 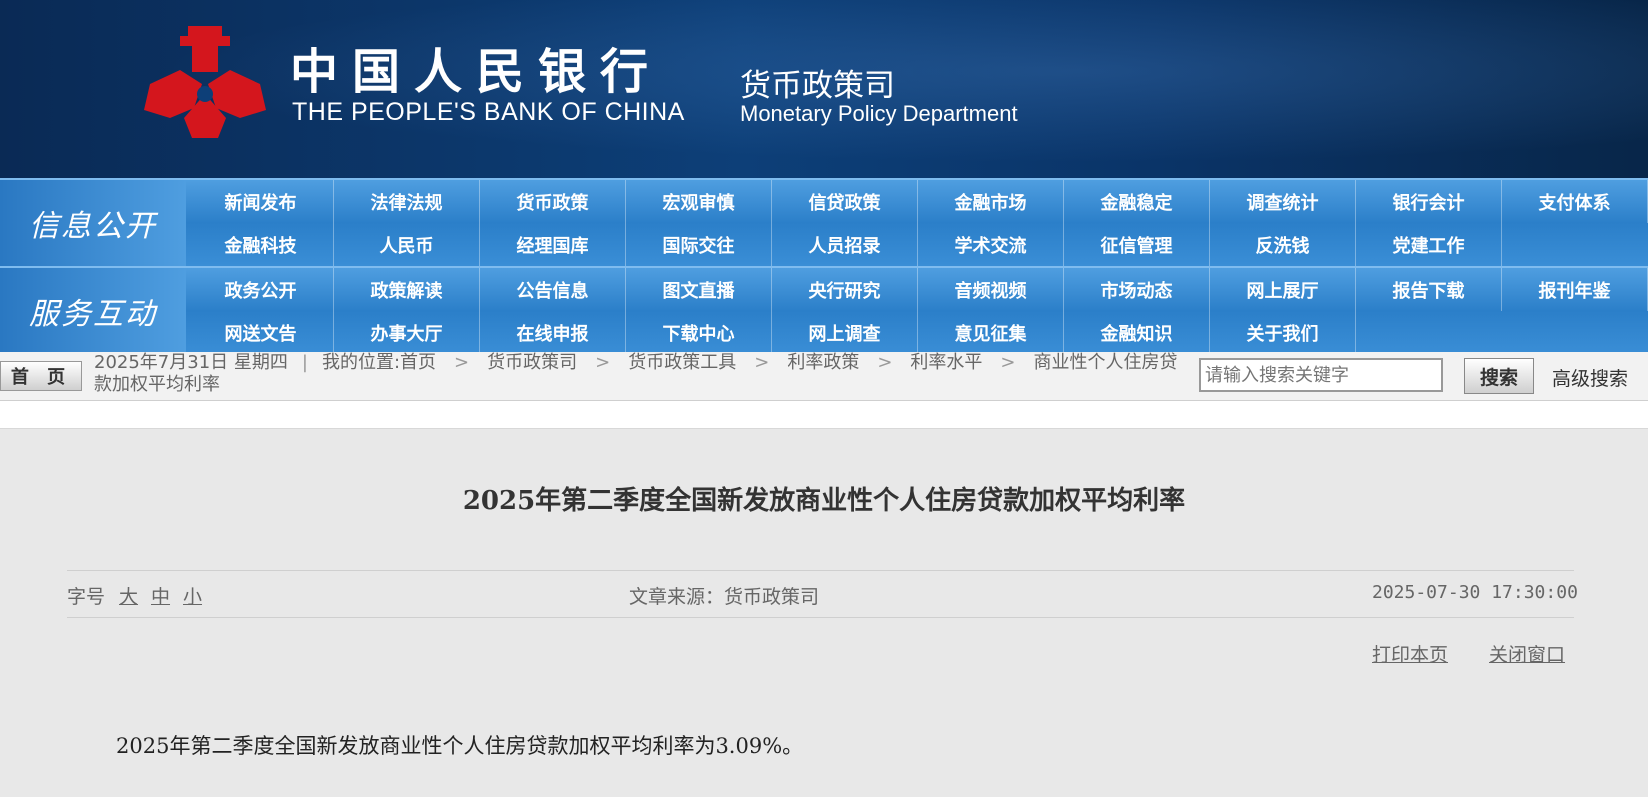 I want to click on location-prefix: 我的位置:, so click(x=361, y=362).